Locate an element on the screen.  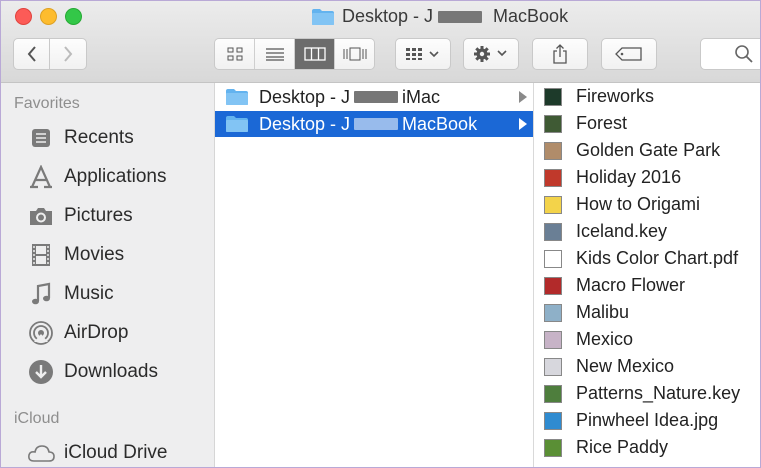
file-row: Forest is located at coordinates (580, 123).